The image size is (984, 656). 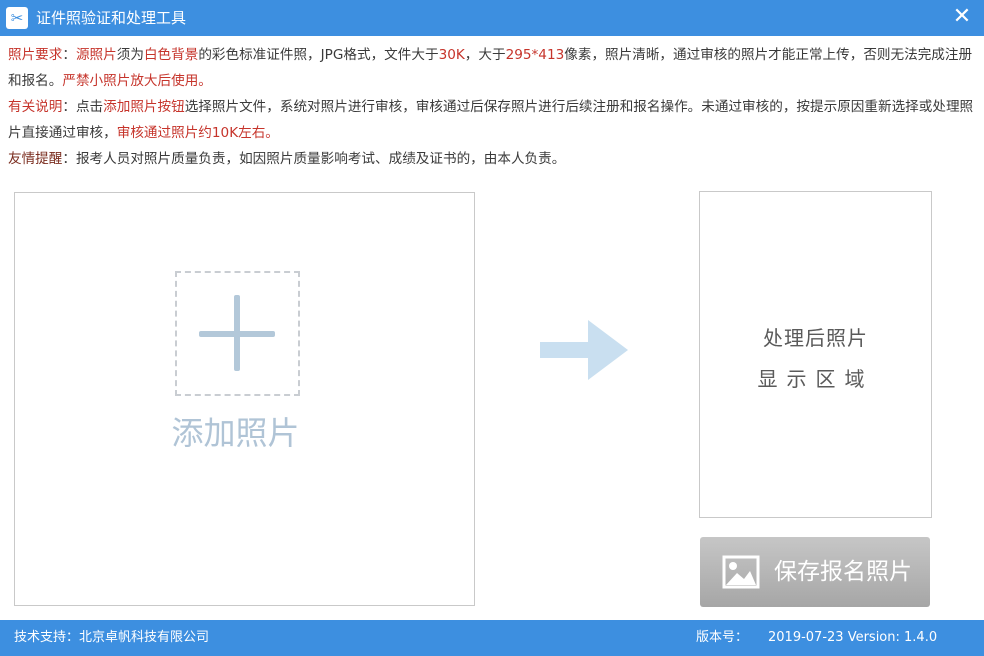 I want to click on image-icon, so click(x=741, y=572).